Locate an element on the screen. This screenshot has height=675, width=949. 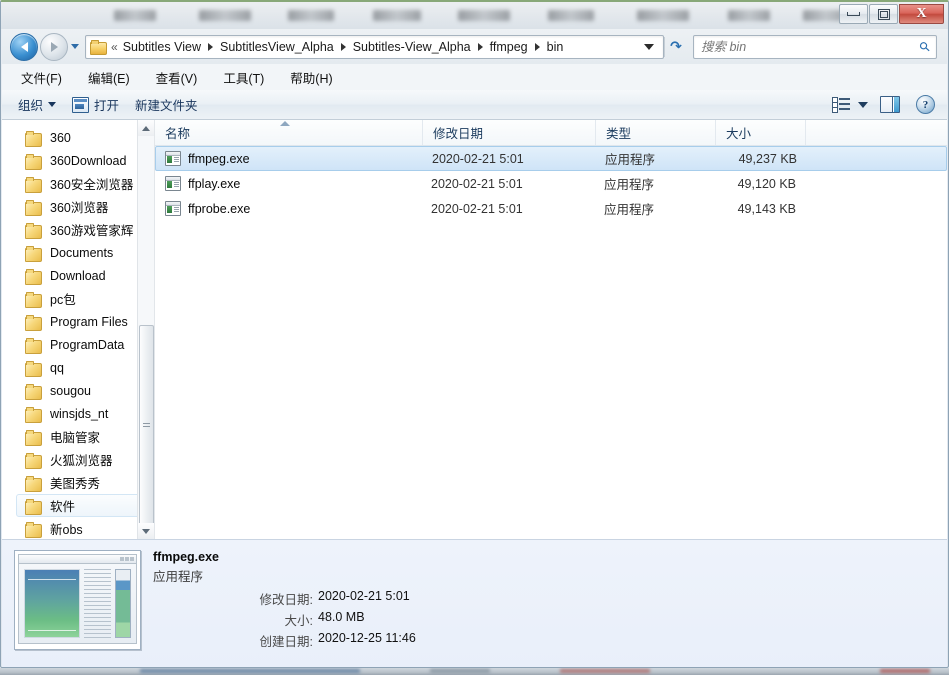
search-box: ⚲ is located at coordinates (816, 46).